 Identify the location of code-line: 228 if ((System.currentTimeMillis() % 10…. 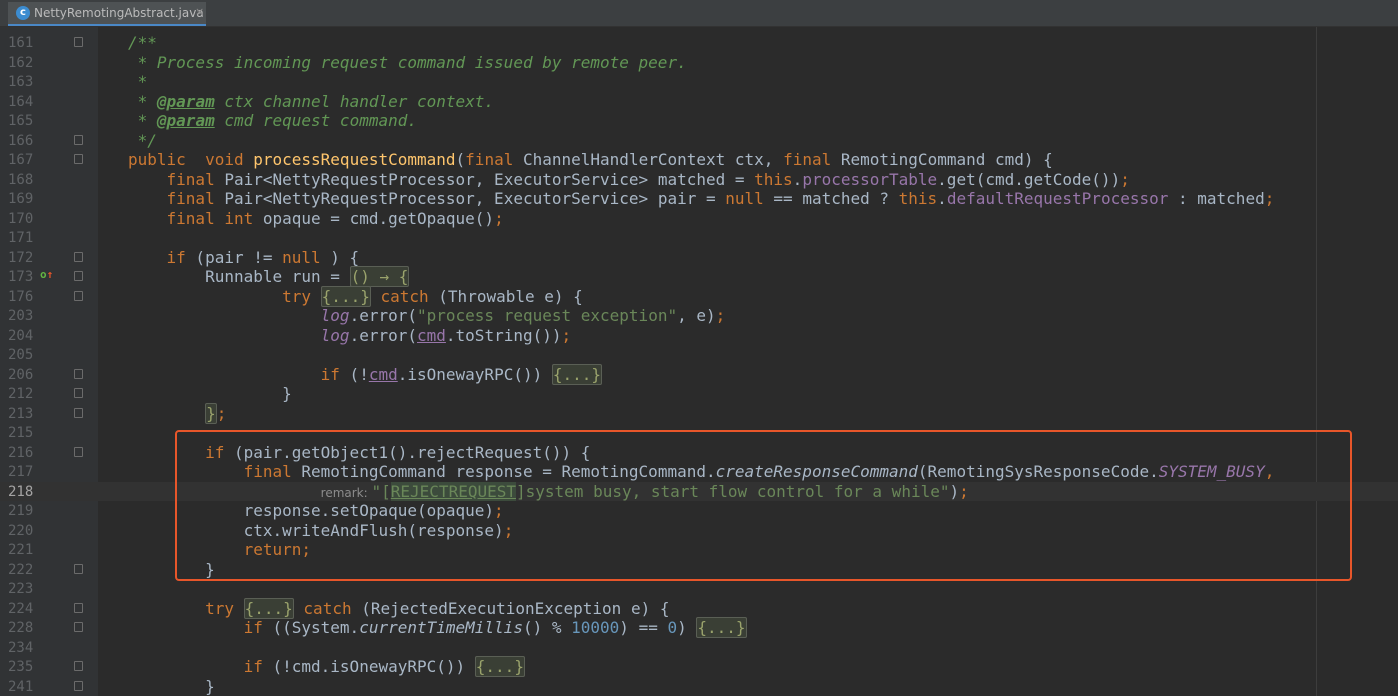
(699, 627).